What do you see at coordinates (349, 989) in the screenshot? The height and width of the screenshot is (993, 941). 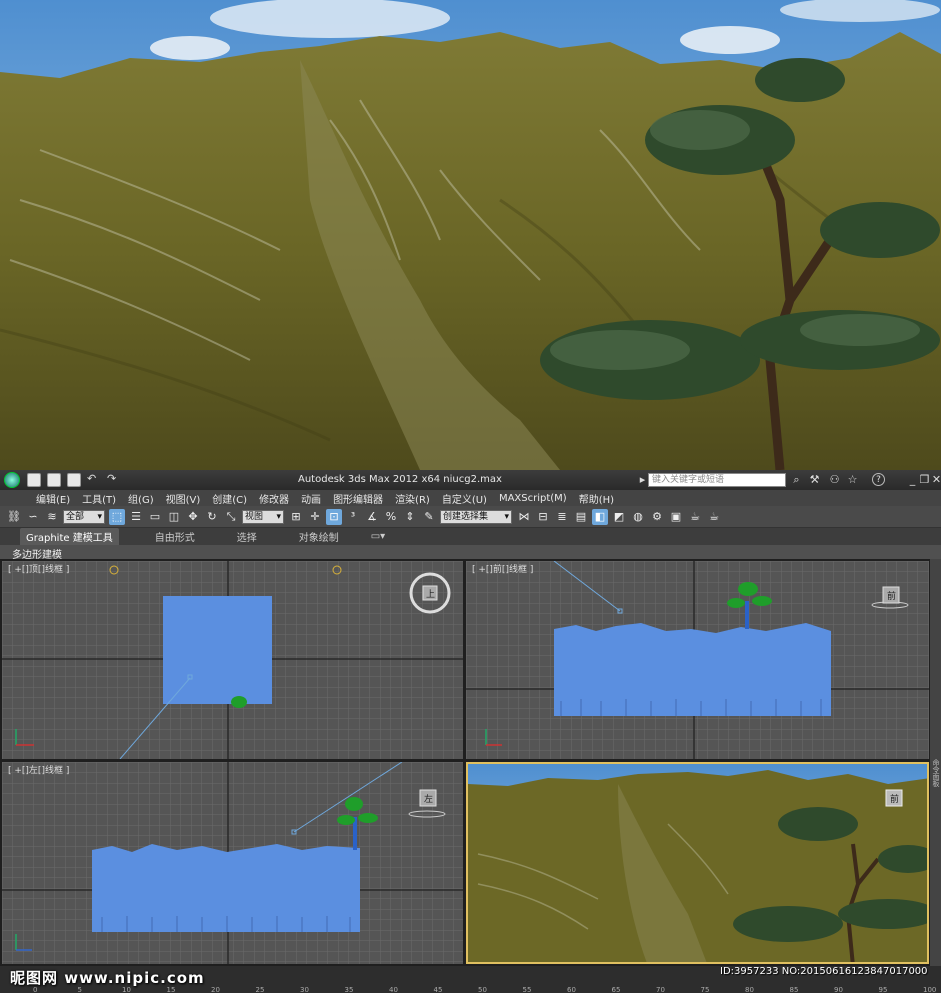 I see `timeline-tick: 35` at bounding box center [349, 989].